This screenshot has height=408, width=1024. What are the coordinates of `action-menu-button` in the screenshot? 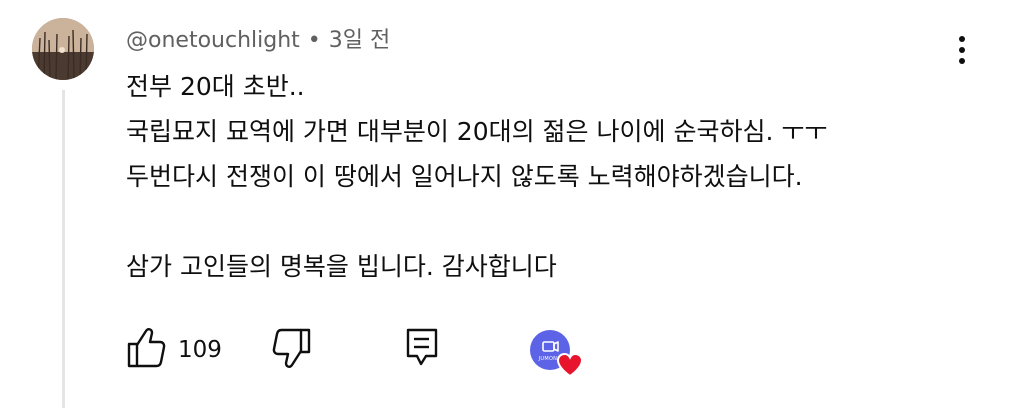 It's located at (962, 50).